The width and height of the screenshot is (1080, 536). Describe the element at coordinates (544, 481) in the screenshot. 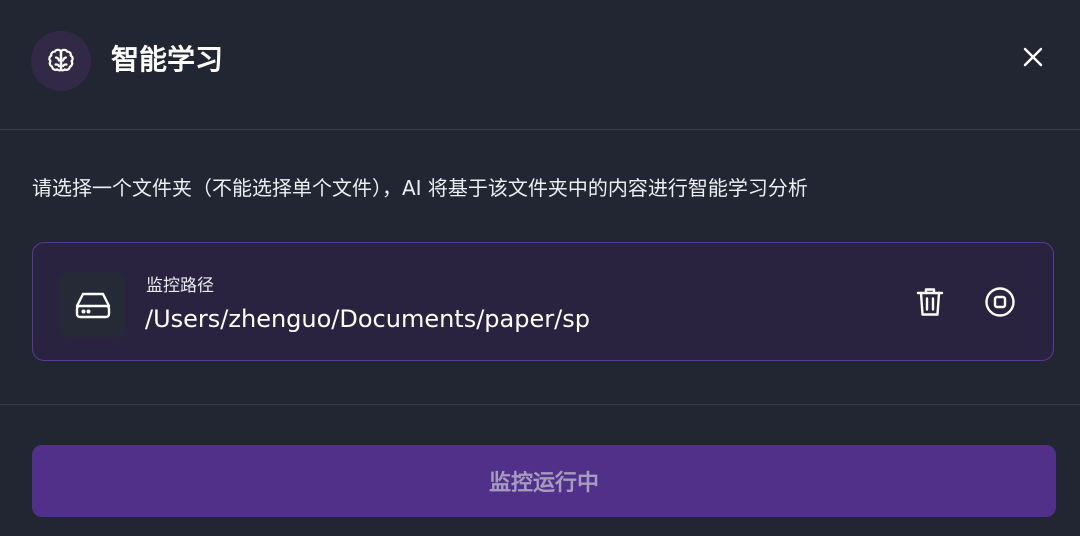

I see `monitoring-running-button: 监控运行中` at that location.